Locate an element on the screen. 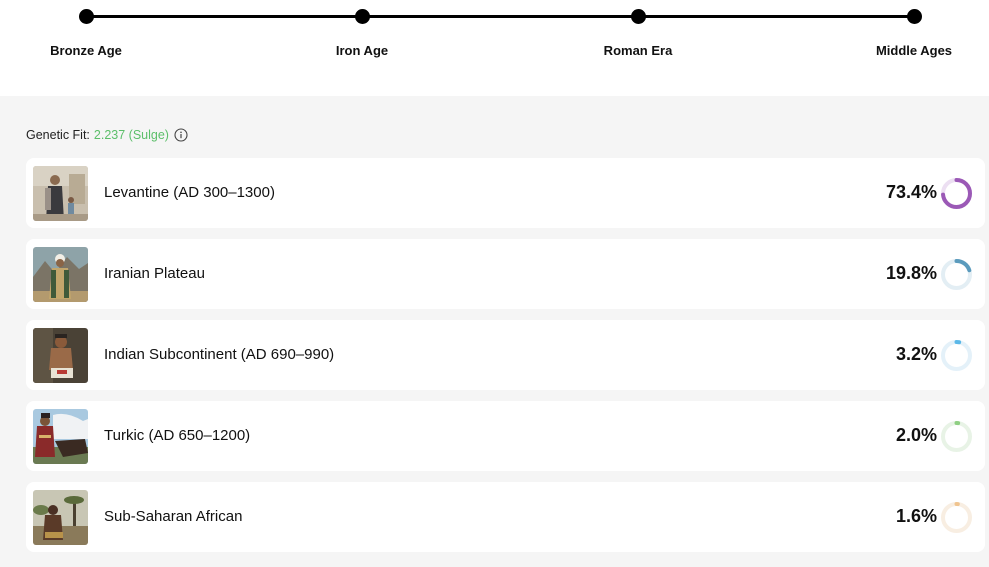 Image resolution: width=989 pixels, height=567 pixels. ancestry-row-iranian-plateau: Iranian Plateau 19.8% is located at coordinates (505, 274).